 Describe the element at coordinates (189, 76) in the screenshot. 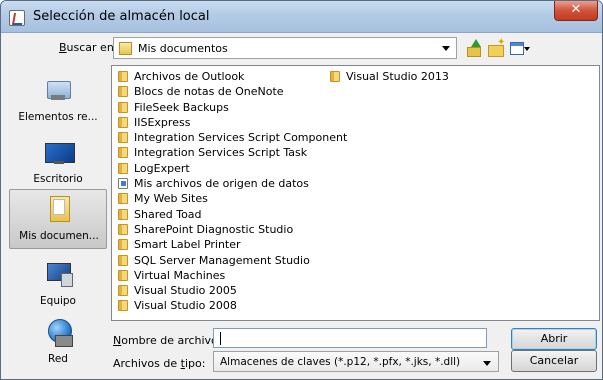

I see `file-list-item-label: Archivos de Outlook` at that location.